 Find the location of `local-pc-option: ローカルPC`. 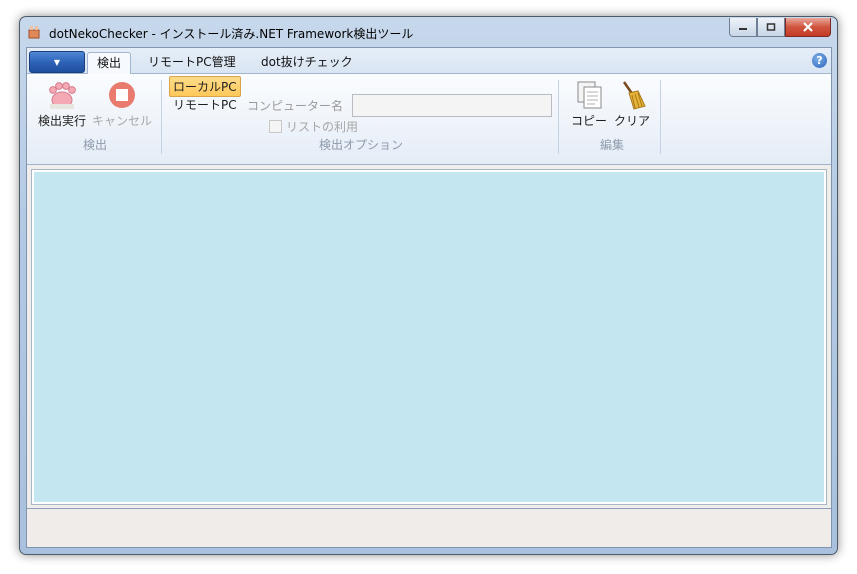

local-pc-option: ローカルPC is located at coordinates (205, 86).